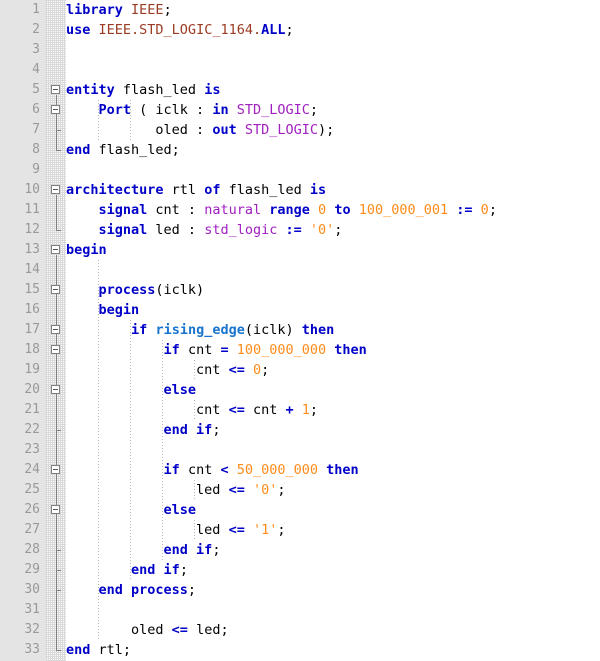  Describe the element at coordinates (36, 29) in the screenshot. I see `line-number: 2` at that location.